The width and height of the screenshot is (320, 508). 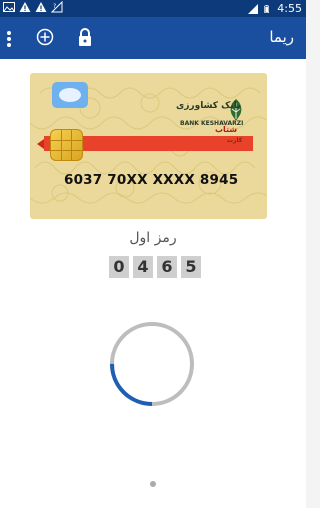 I want to click on app-title: ریما, so click(x=281, y=37).